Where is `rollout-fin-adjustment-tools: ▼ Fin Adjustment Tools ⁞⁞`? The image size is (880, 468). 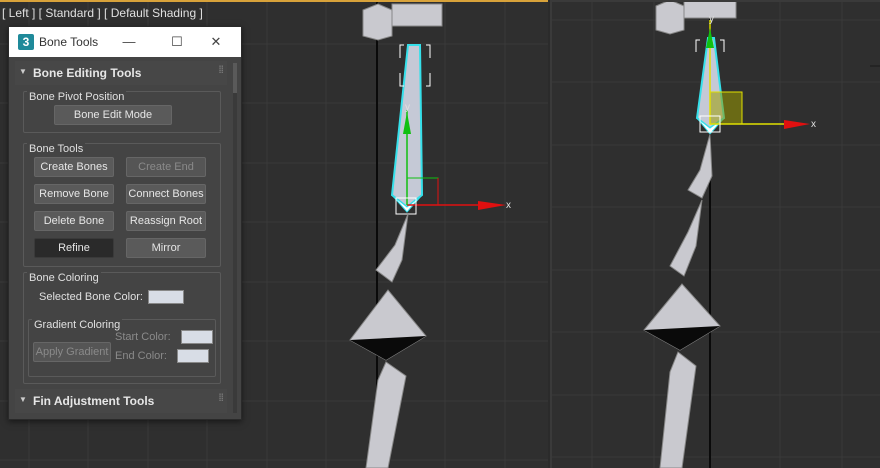
rollout-fin-adjustment-tools: ▼ Fin Adjustment Tools ⁞⁞ is located at coordinates (121, 401).